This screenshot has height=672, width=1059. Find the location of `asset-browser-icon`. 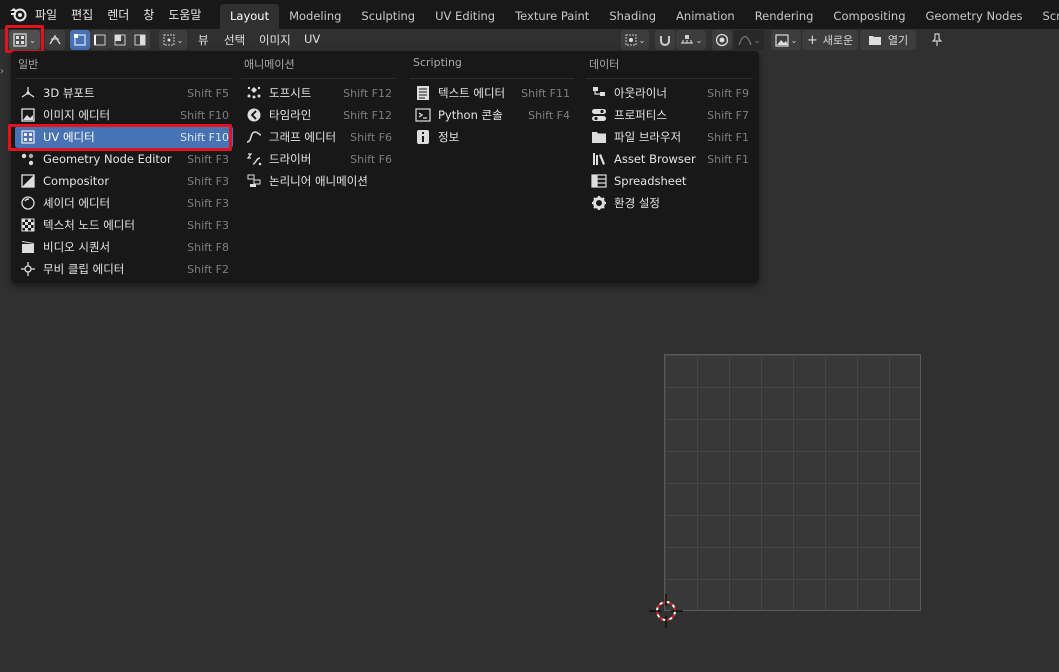

asset-browser-icon is located at coordinates (599, 159).